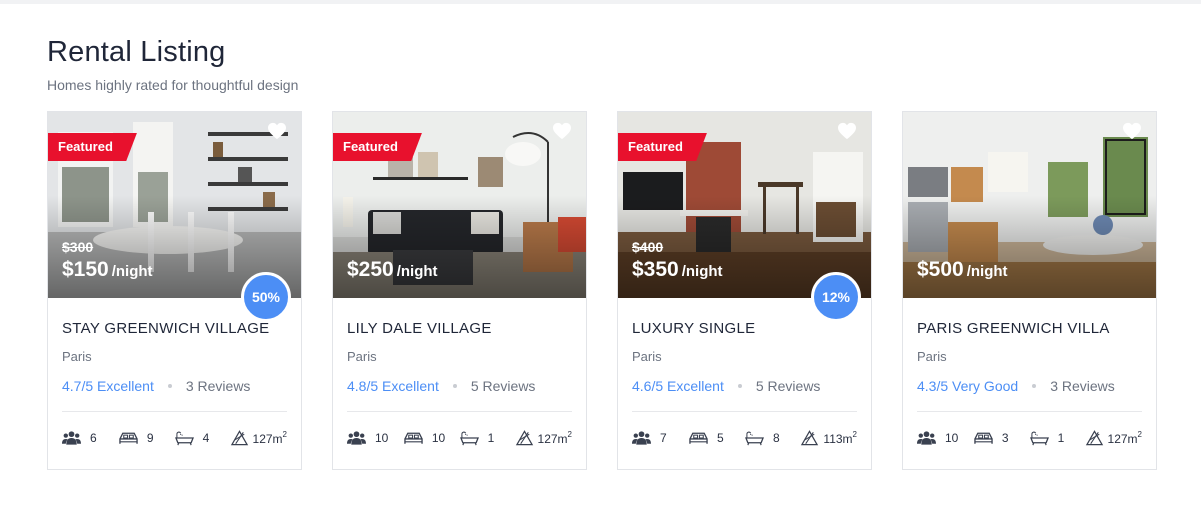 This screenshot has width=1201, height=508. Describe the element at coordinates (174, 205) in the screenshot. I see `listing-photo: Featured $300 $150/night` at that location.